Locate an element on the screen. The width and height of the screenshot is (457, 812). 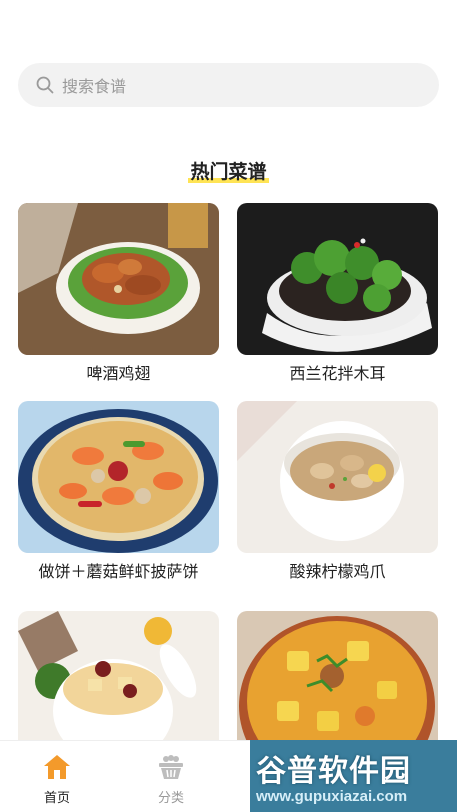
category-basket-icon is located at coordinates (171, 767).